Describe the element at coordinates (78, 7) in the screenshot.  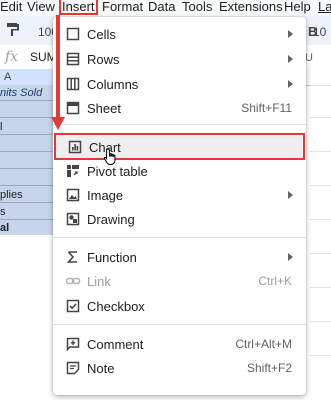
I see `insert-highlight-box` at that location.